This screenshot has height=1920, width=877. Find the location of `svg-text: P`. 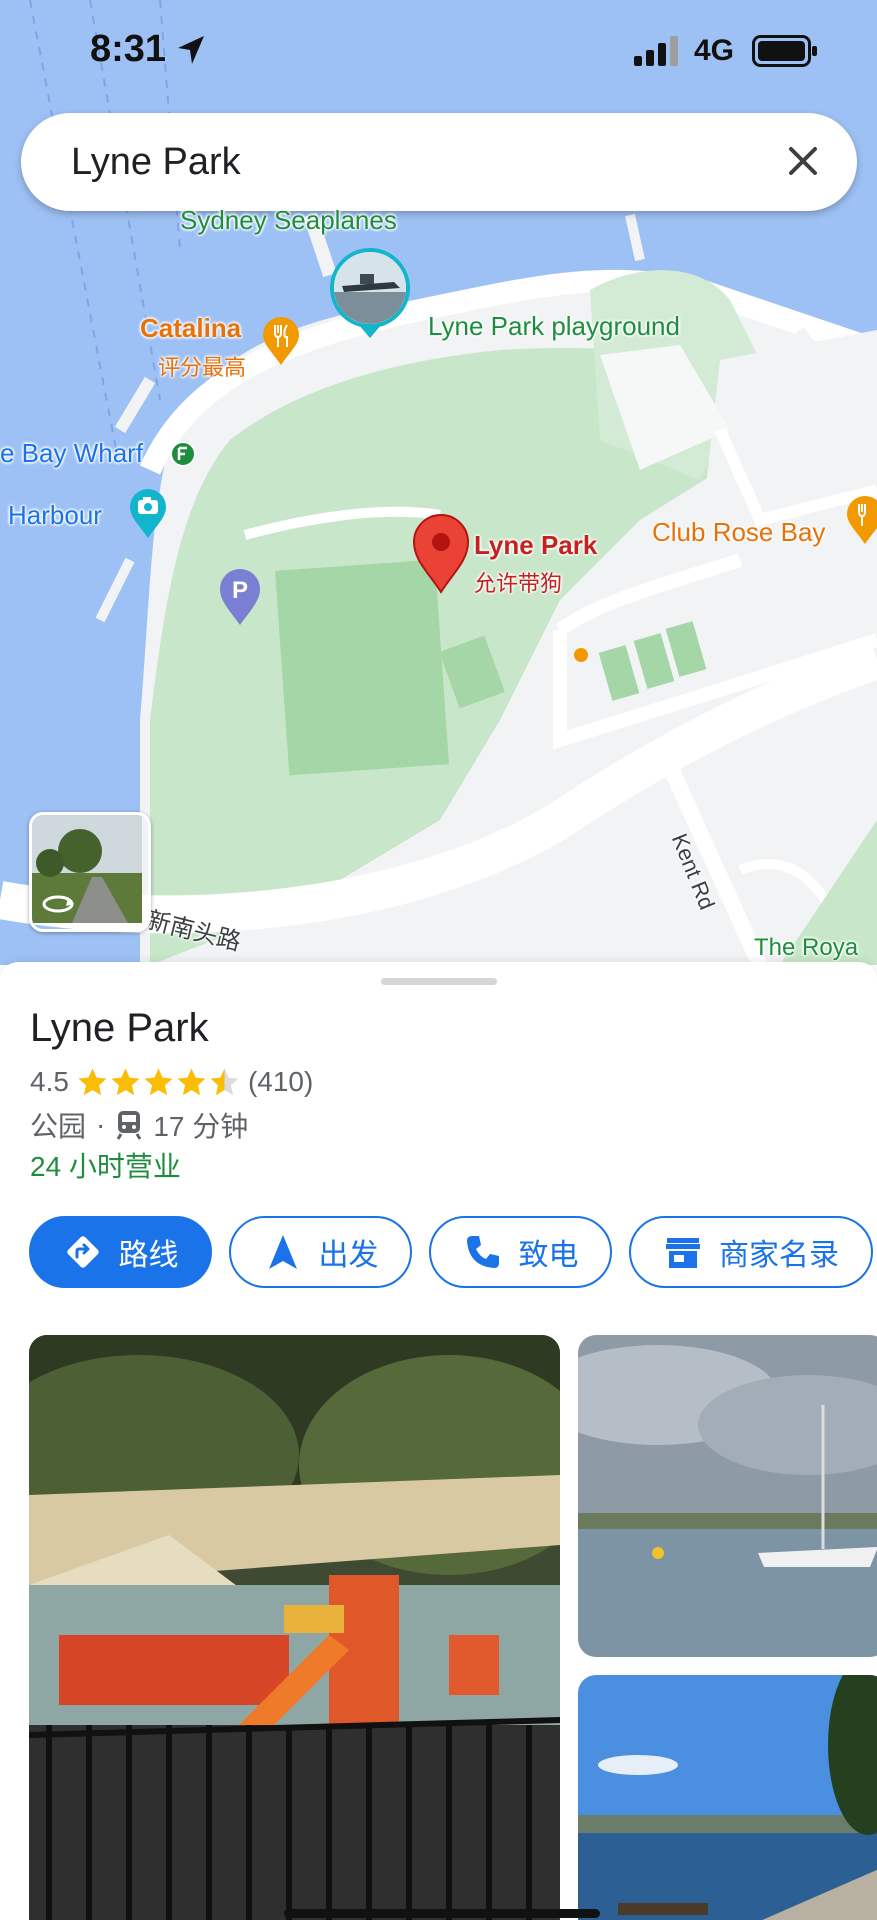

svg-text: P is located at coordinates (240, 590).